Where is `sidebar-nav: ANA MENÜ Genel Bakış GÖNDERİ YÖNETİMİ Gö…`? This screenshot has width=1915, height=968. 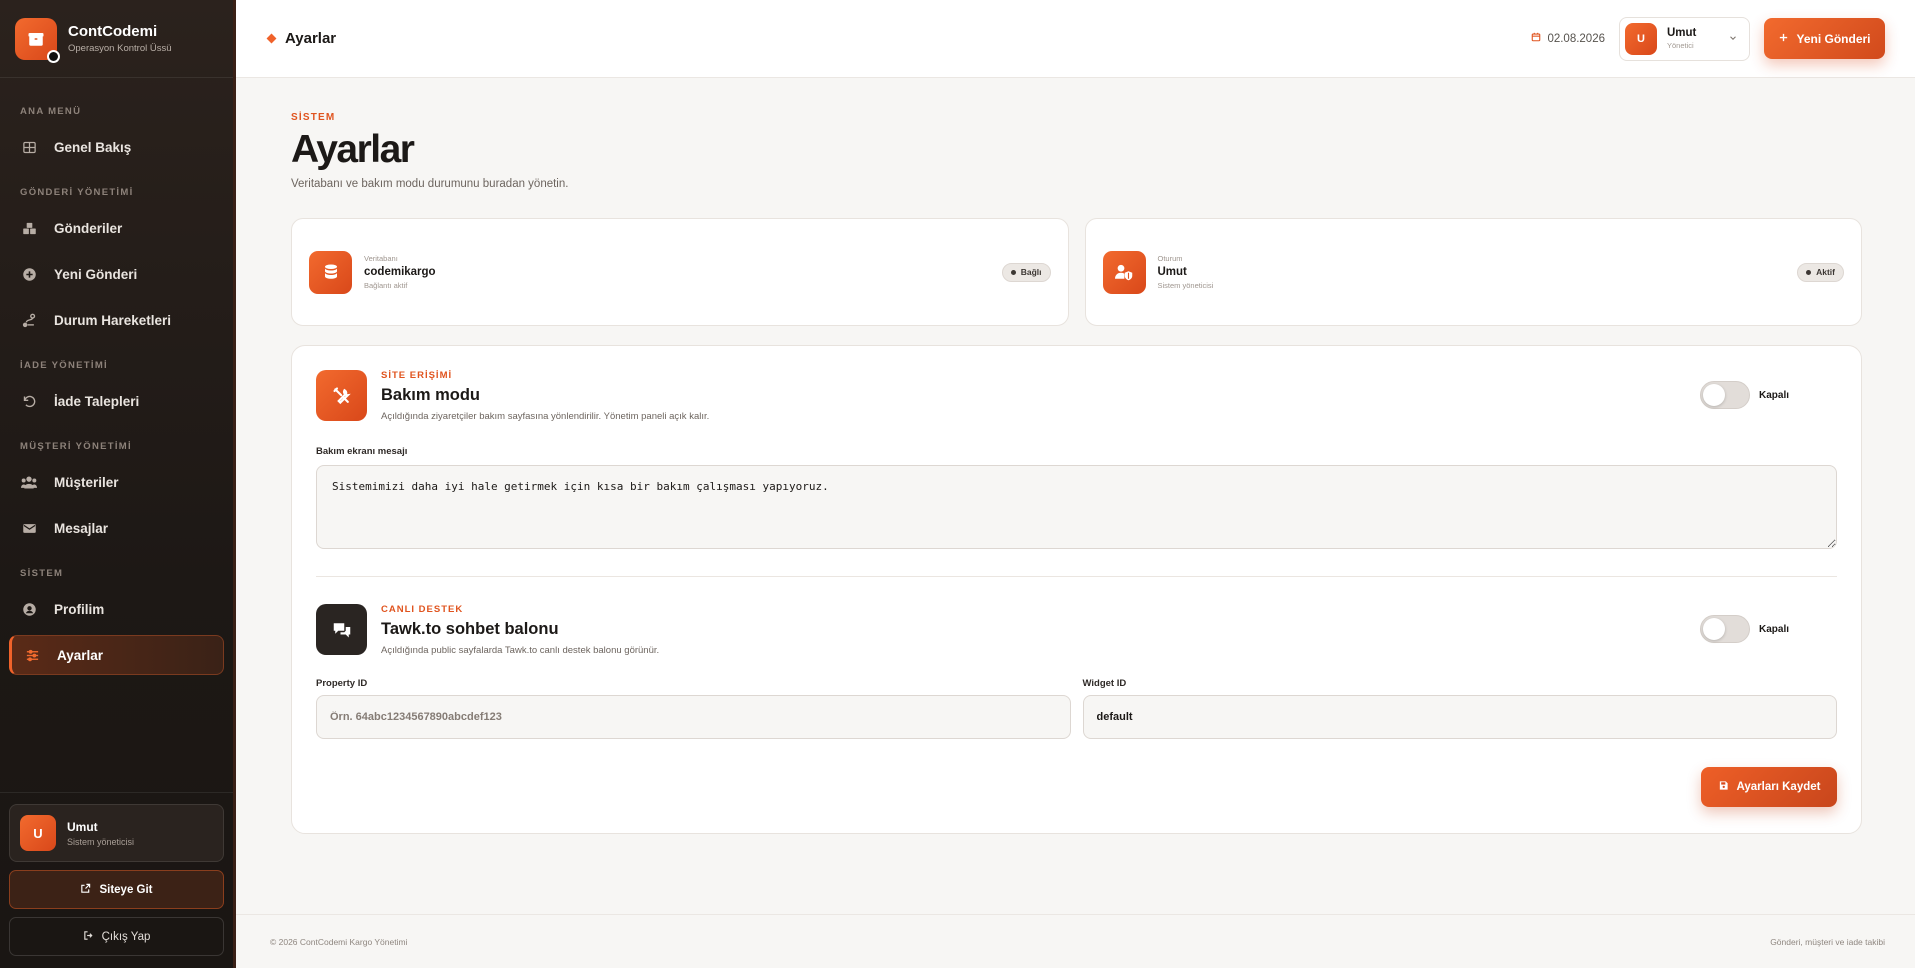 sidebar-nav: ANA MENÜ Genel Bakış GÖNDERİ YÖNETİMİ Gö… is located at coordinates (116, 376).